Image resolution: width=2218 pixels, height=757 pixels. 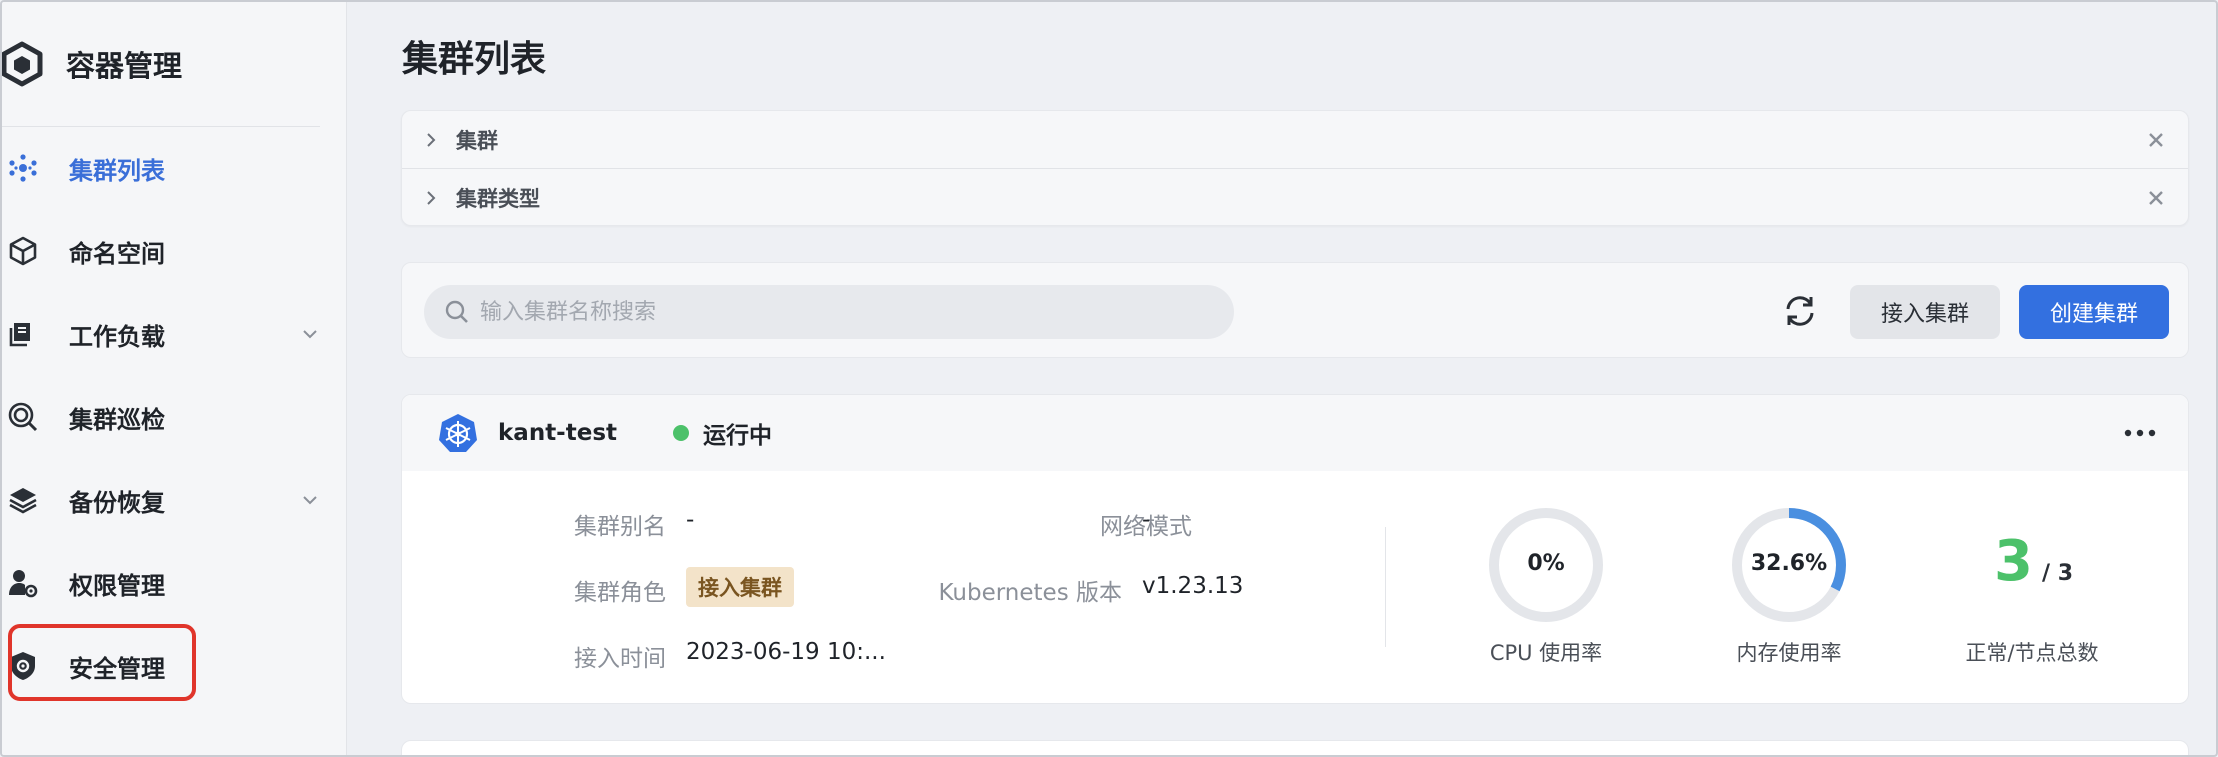 What do you see at coordinates (1295, 140) in the screenshot?
I see `filter-row-cluster: 集群` at bounding box center [1295, 140].